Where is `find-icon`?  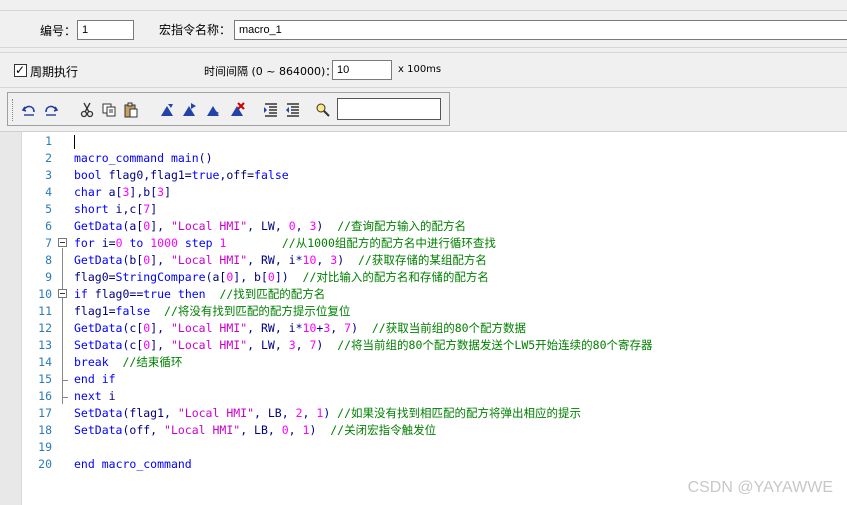 find-icon is located at coordinates (323, 110).